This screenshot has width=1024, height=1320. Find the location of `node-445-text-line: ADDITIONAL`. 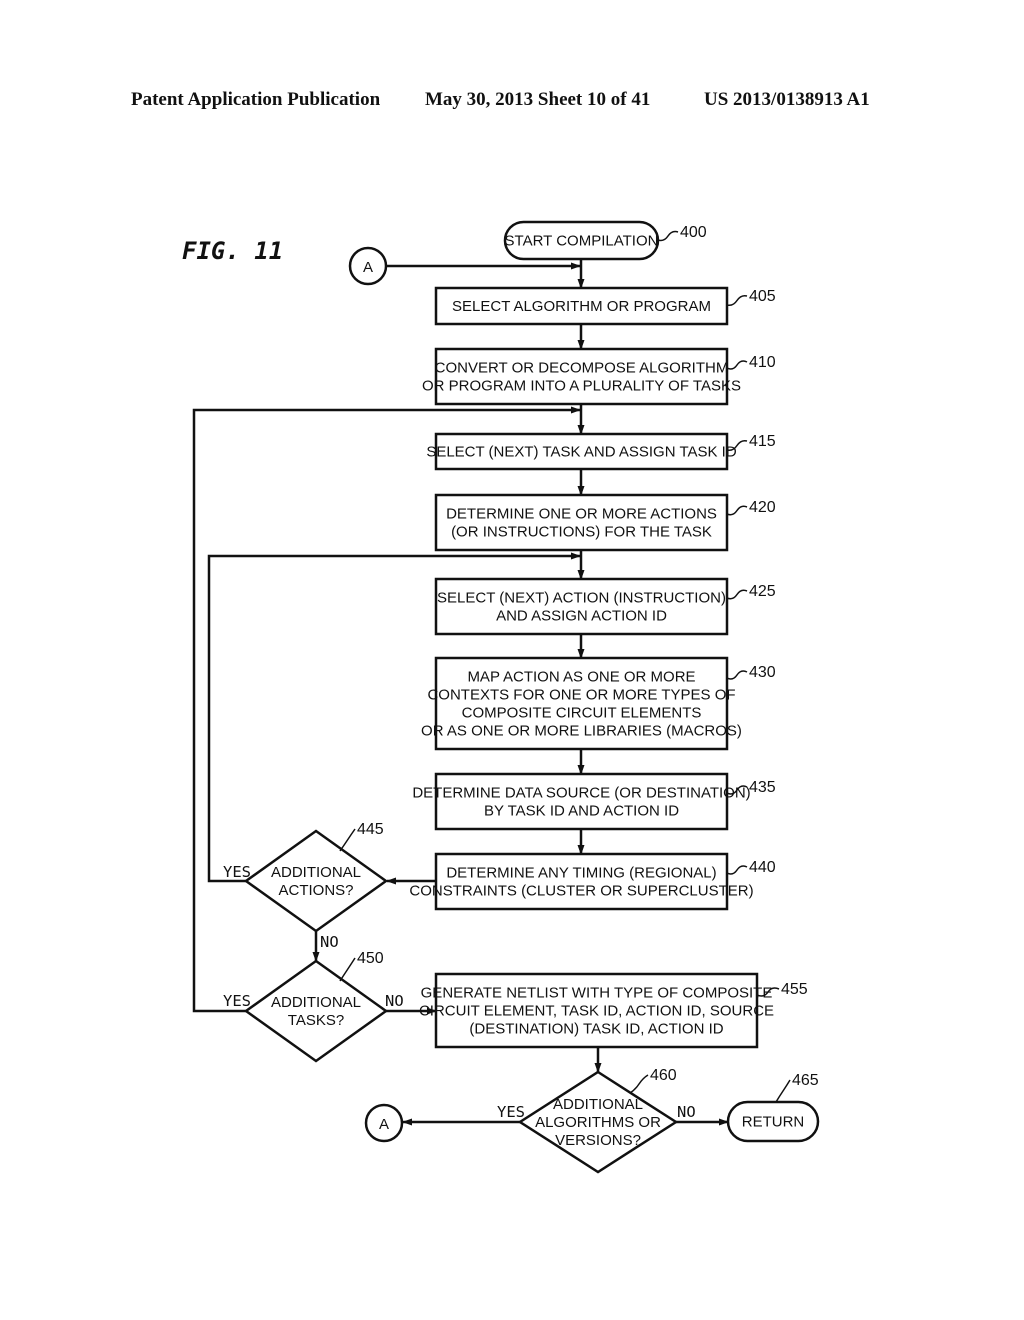

node-445-text-line: ADDITIONAL is located at coordinates (316, 872).